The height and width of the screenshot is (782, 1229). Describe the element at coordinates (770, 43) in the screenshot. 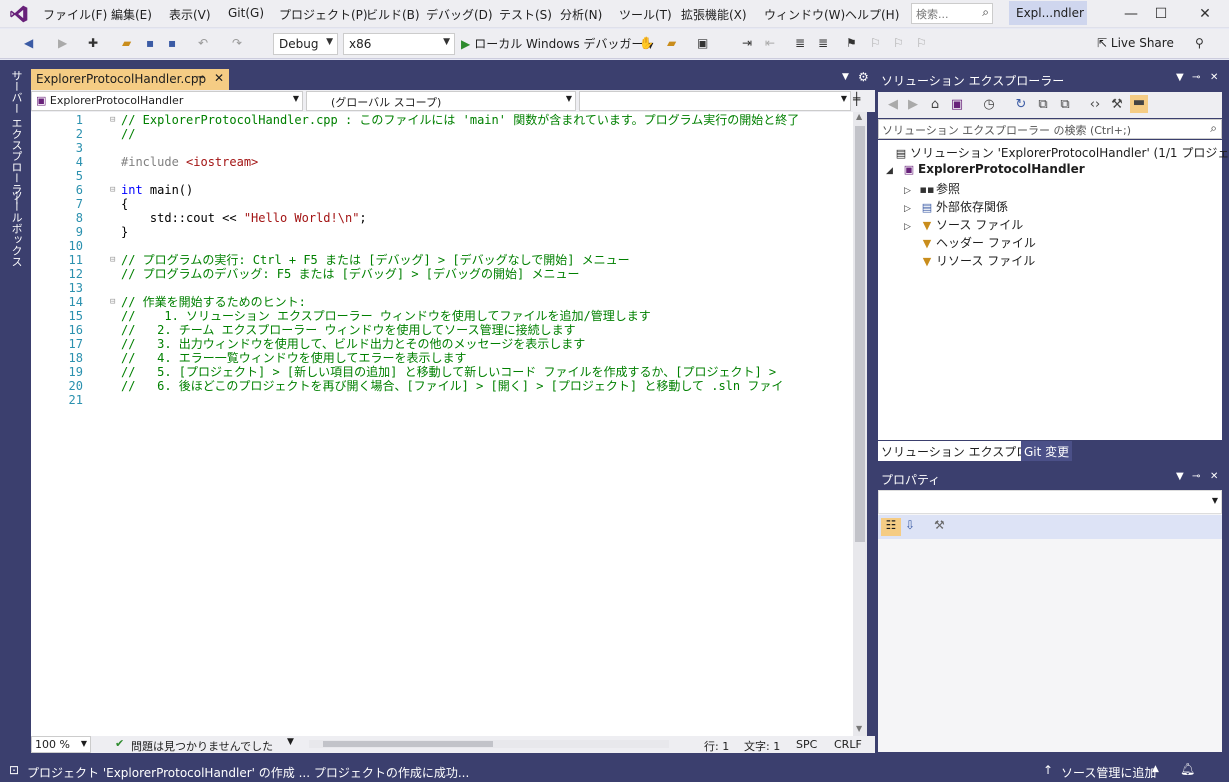

I see `outdent-icon: ⇤` at that location.